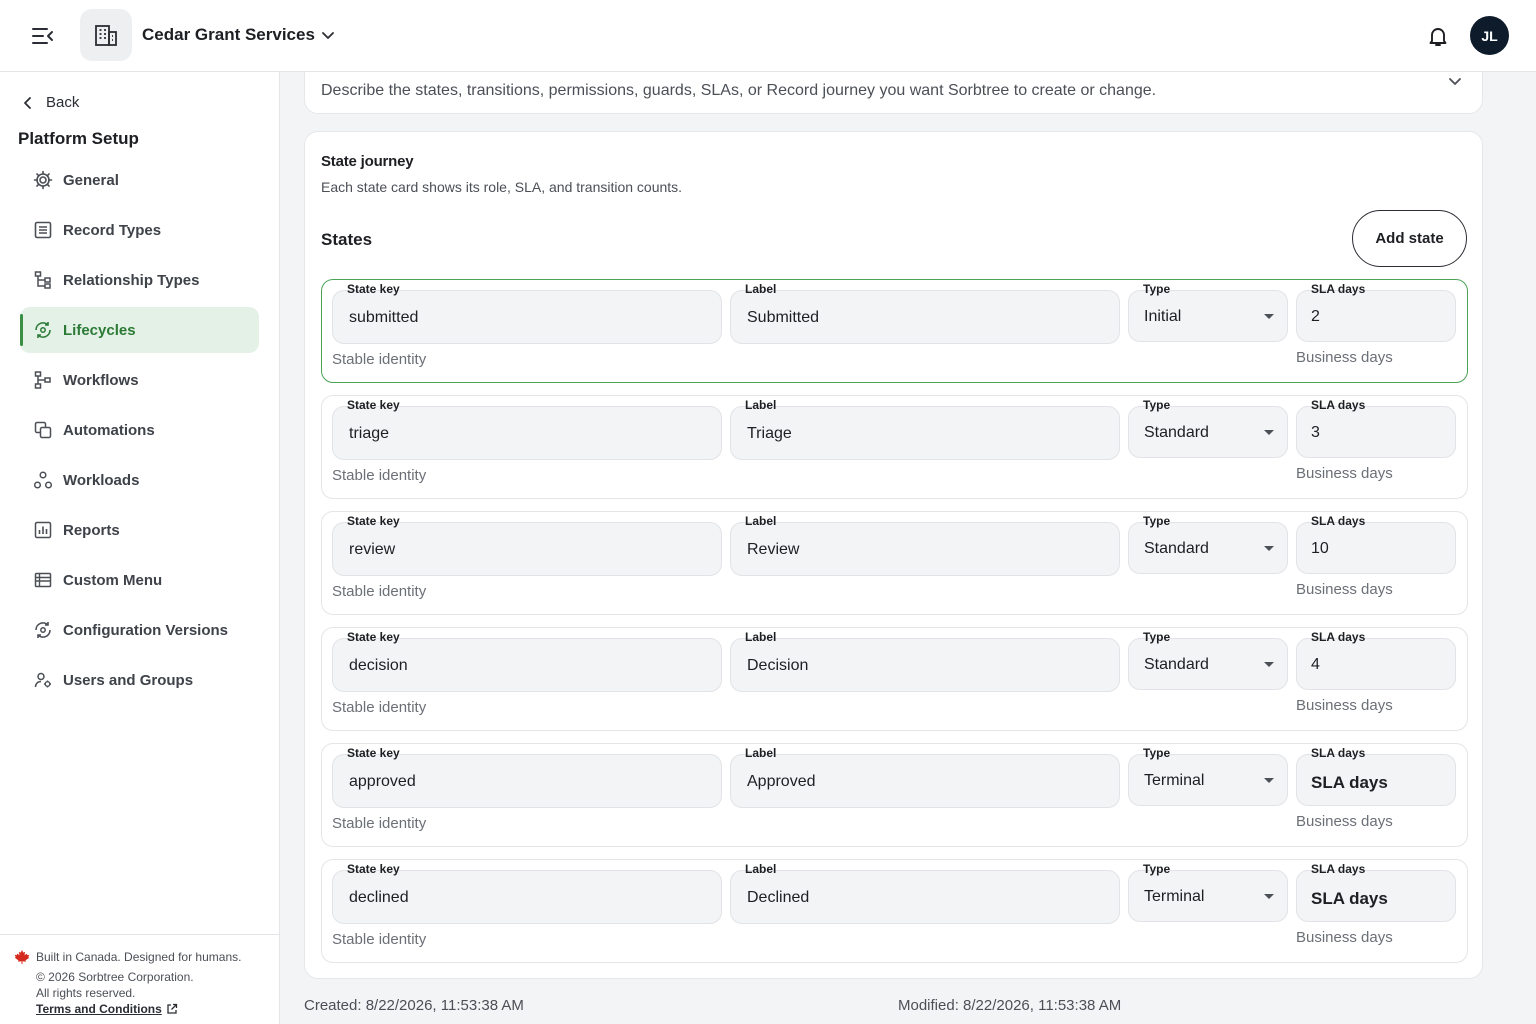 The width and height of the screenshot is (1536, 1024). What do you see at coordinates (769, 433) in the screenshot?
I see `state-label-value: Triage` at bounding box center [769, 433].